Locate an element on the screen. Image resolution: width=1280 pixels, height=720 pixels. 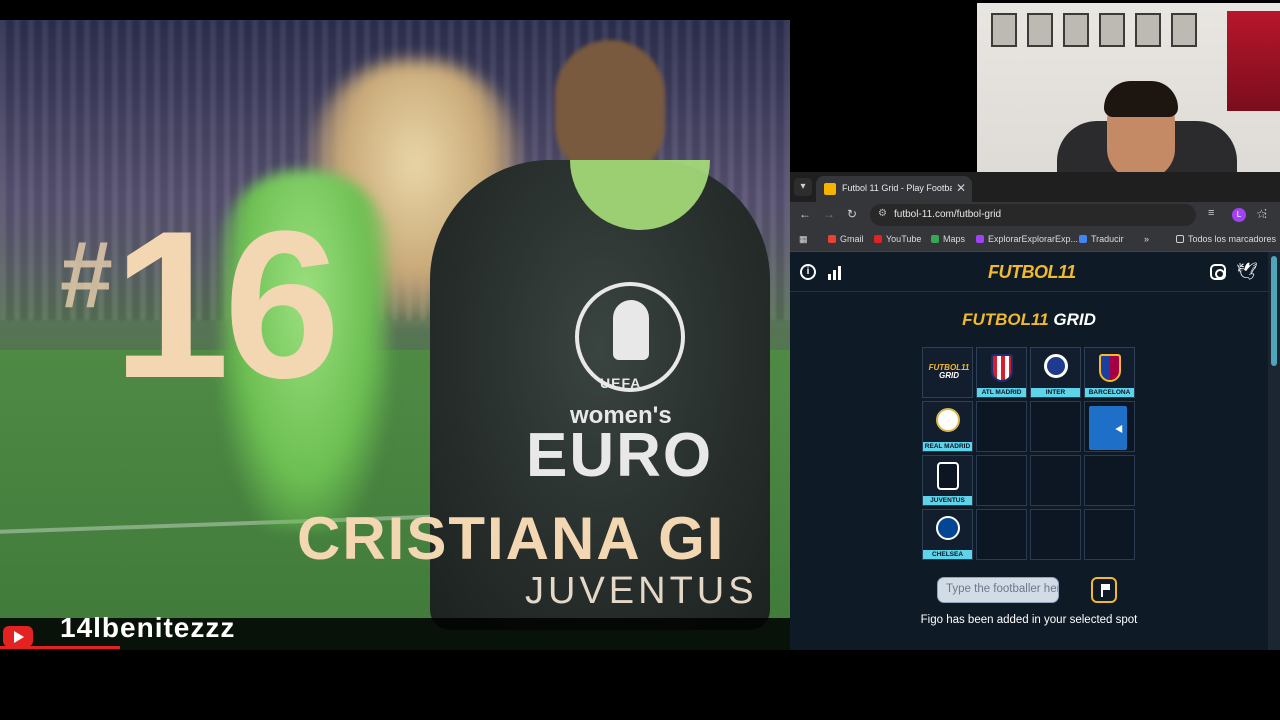
stats-icon is located at coordinates (836, 272).